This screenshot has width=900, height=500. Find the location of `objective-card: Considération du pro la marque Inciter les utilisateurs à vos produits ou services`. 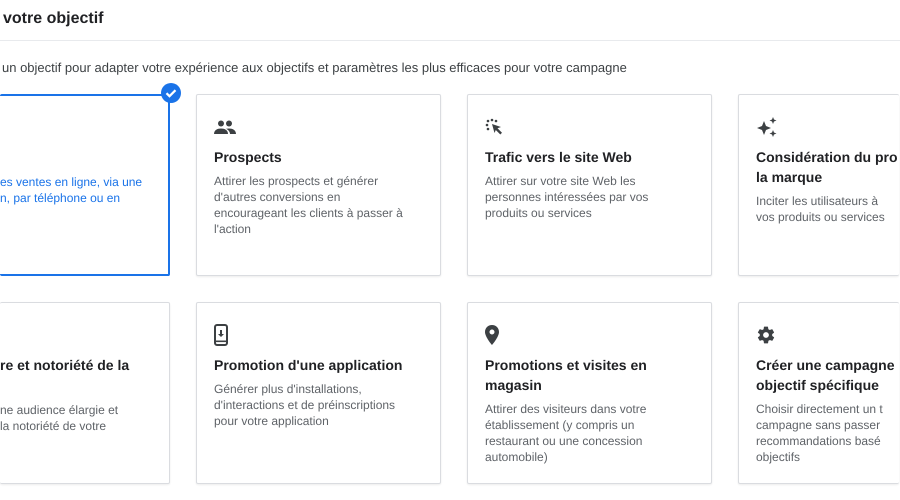

objective-card: Considération du pro la marque Inciter les utilisateurs à vos produits ou services is located at coordinates (818, 185).